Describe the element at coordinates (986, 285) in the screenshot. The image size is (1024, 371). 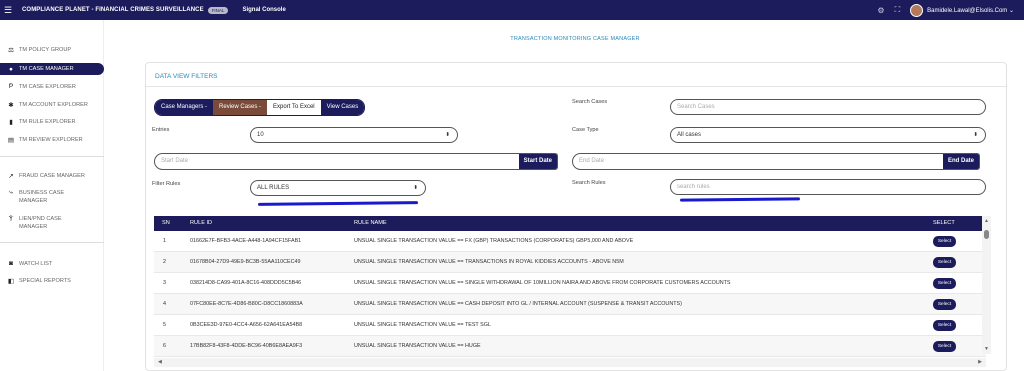
I see `table-vertical-scrollbar: ▲ ▼` at that location.